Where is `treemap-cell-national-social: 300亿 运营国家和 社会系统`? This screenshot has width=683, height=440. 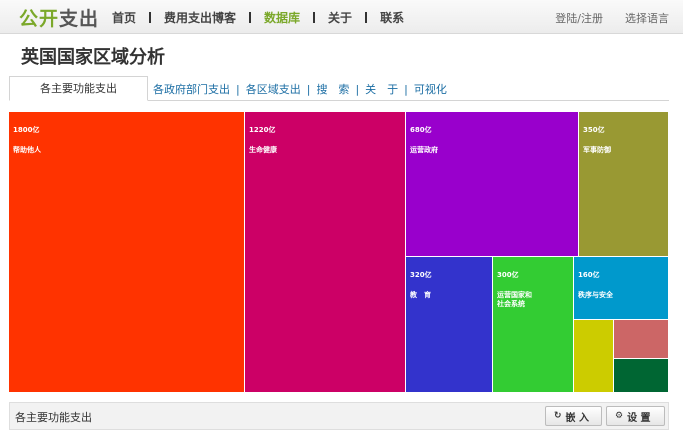 treemap-cell-national-social: 300亿 运营国家和 社会系统 is located at coordinates (533, 325).